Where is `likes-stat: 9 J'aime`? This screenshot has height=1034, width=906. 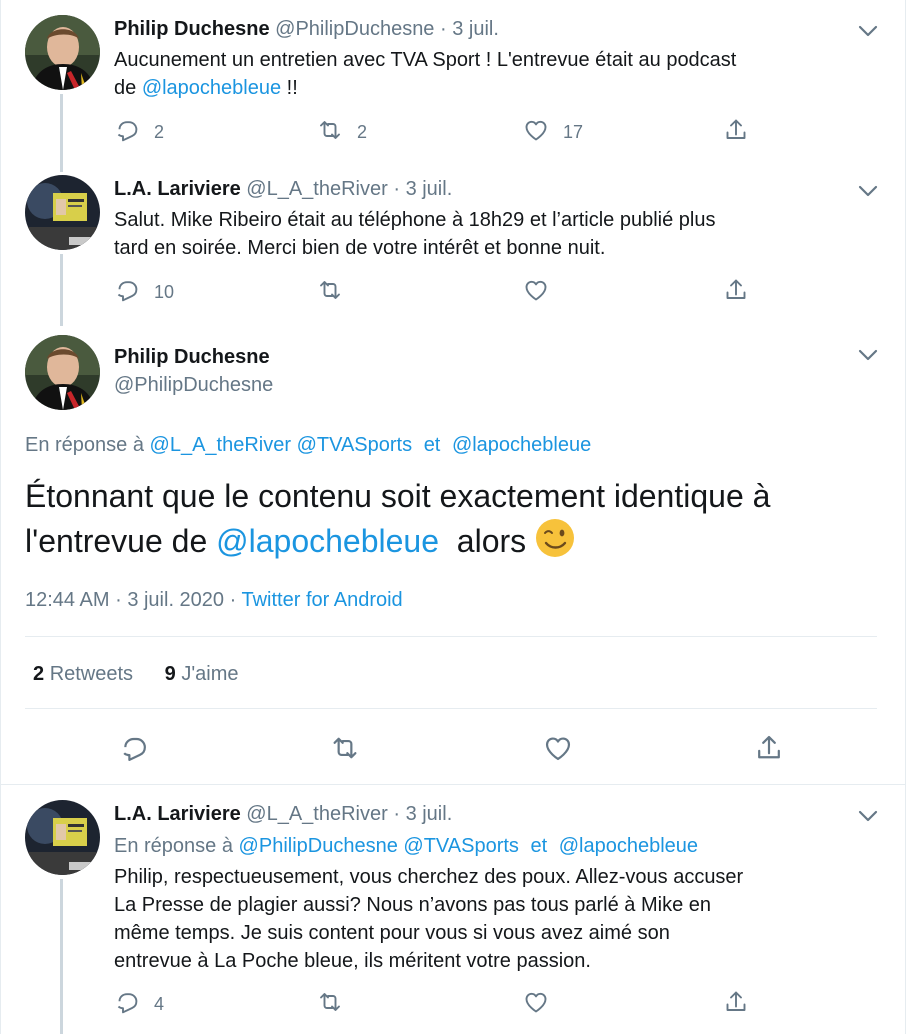
likes-stat: 9 J'aime is located at coordinates (202, 674).